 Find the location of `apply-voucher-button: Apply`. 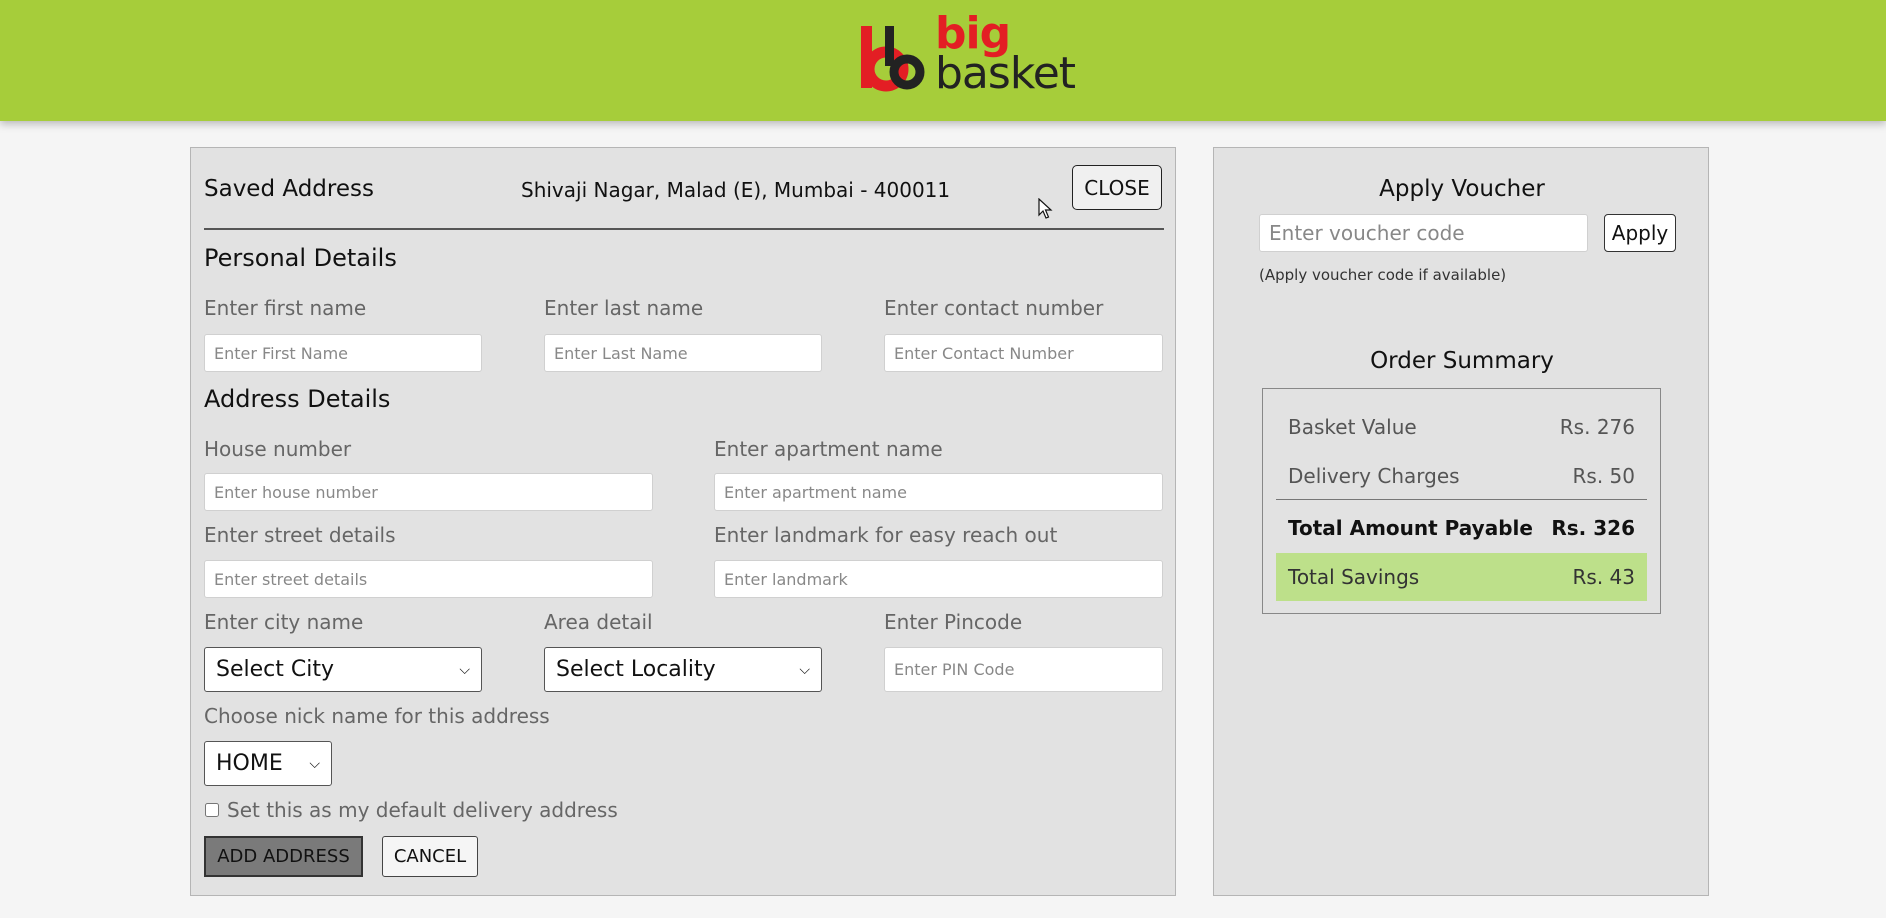

apply-voucher-button: Apply is located at coordinates (1640, 233).